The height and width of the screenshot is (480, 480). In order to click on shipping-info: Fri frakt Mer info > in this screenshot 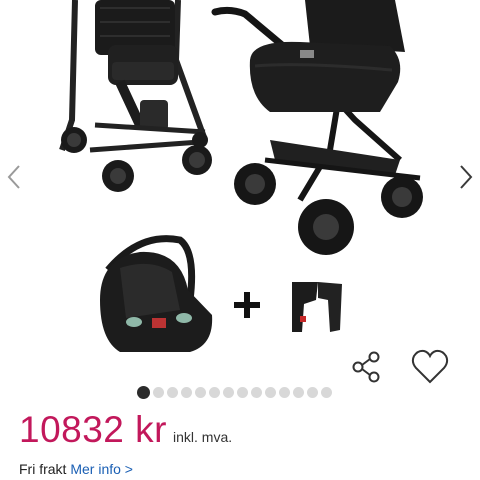, I will do `click(76, 469)`.